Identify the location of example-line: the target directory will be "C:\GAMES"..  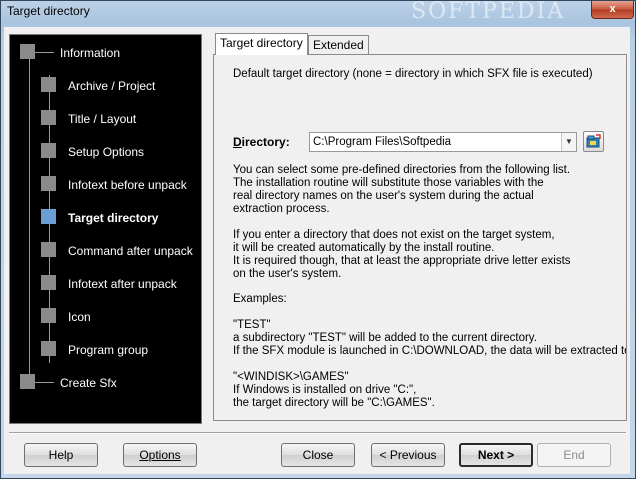
(334, 403).